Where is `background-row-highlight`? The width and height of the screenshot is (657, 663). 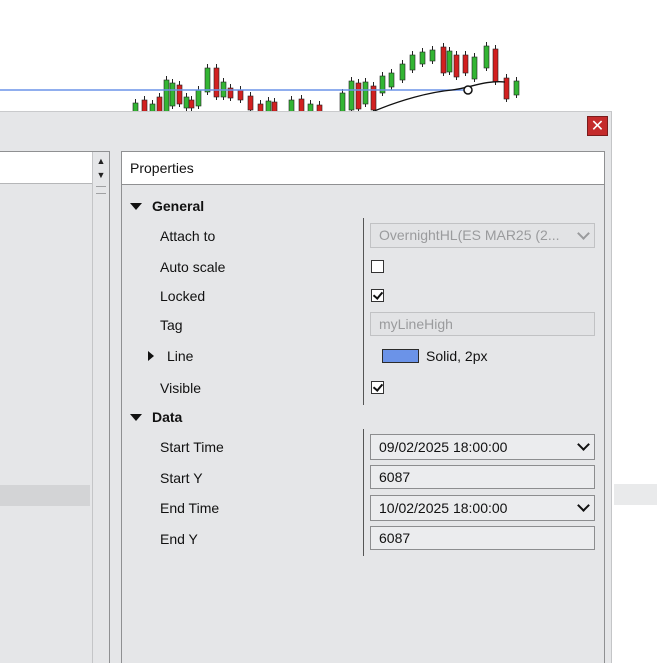
background-row-highlight is located at coordinates (635, 494).